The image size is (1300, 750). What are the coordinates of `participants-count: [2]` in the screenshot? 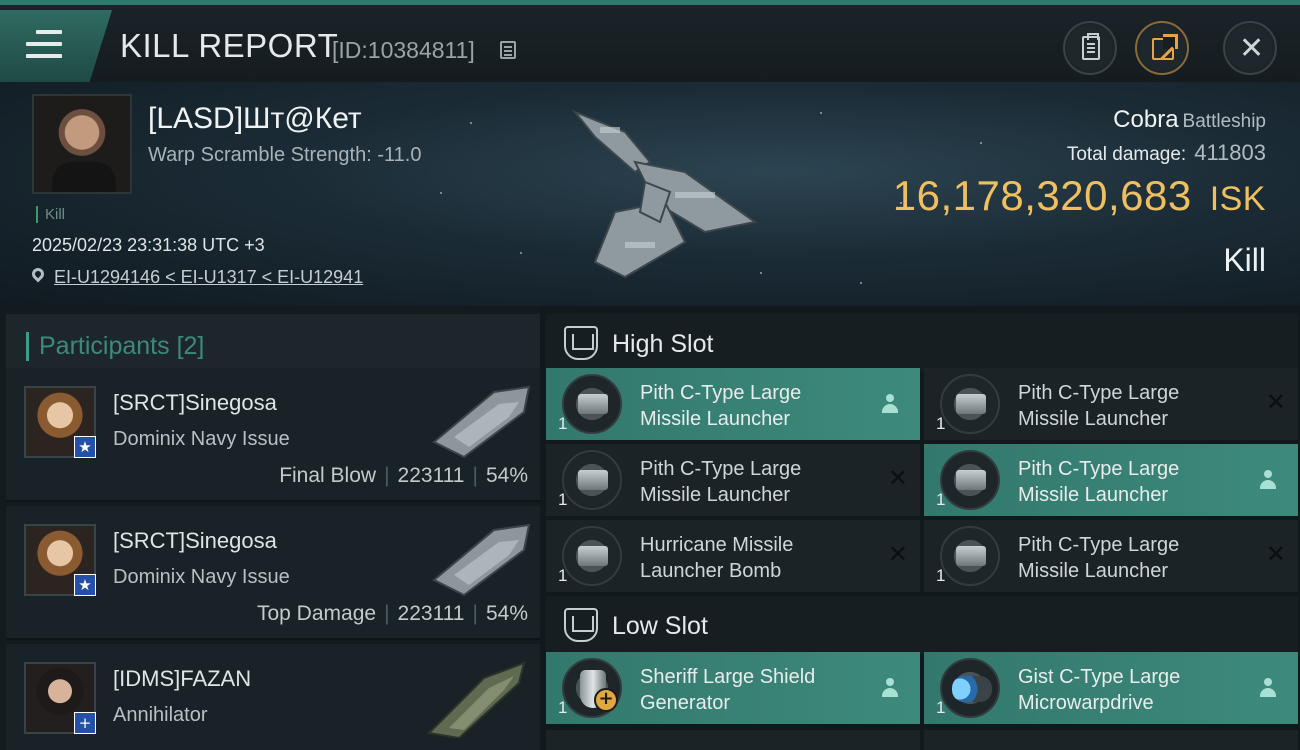 It's located at (190, 346).